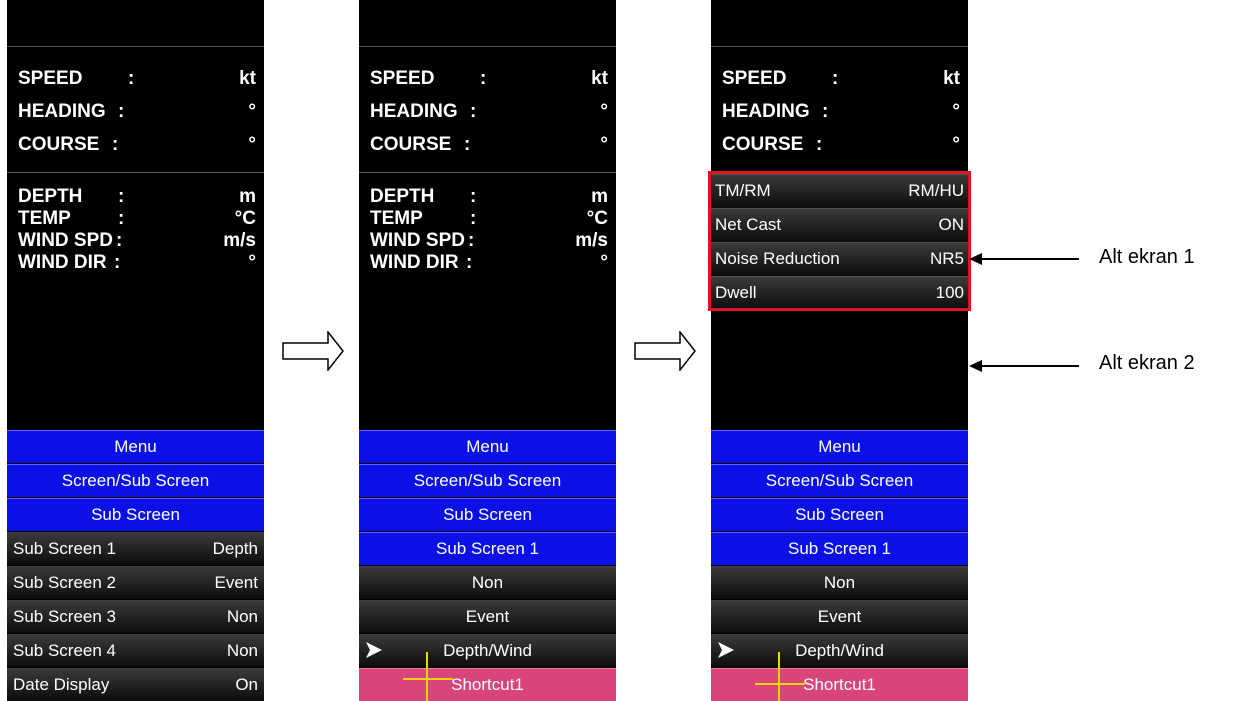 The width and height of the screenshot is (1248, 701). Describe the element at coordinates (839, 241) in the screenshot. I see `sub-screen-1-highlight` at that location.